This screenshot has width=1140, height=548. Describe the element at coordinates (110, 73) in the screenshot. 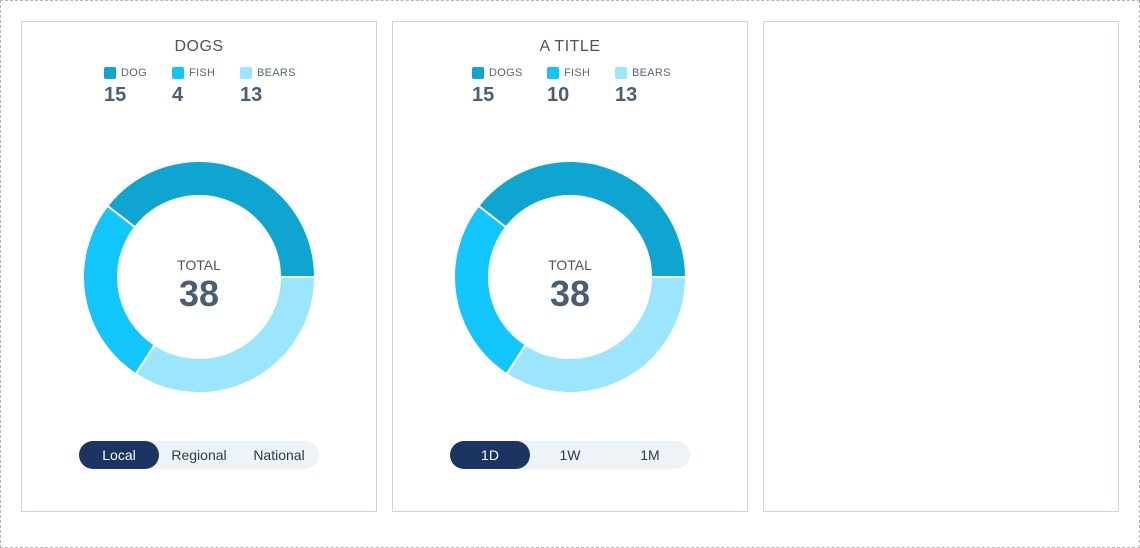

I see `legend-swatch-dog` at that location.